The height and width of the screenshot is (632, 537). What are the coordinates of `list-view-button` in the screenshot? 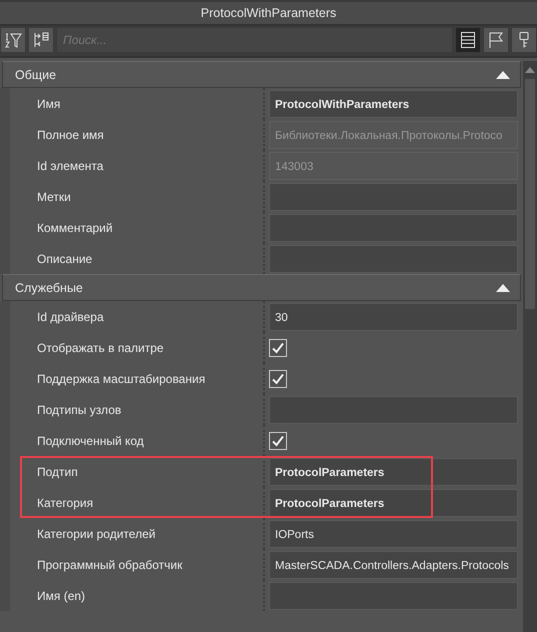 It's located at (468, 40).